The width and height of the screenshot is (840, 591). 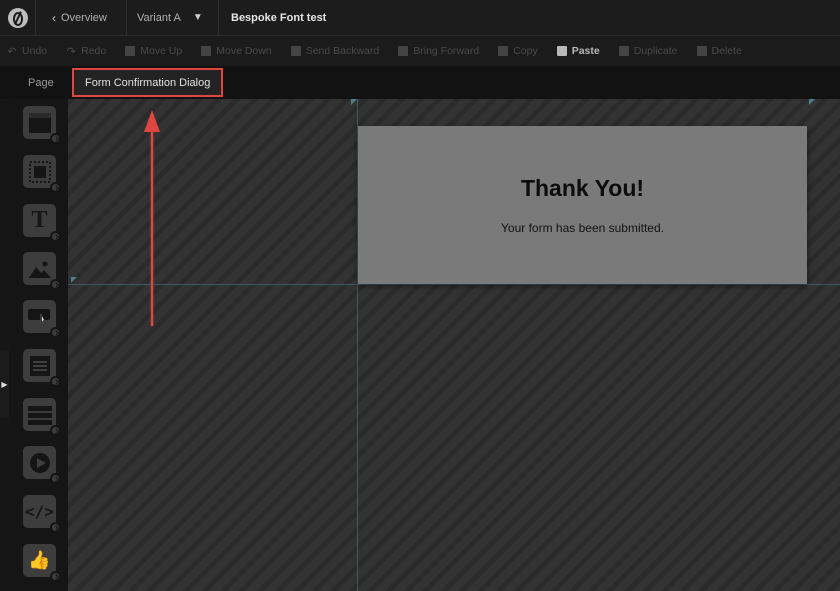 What do you see at coordinates (279, 17) in the screenshot?
I see `project-name: Bespoke Font test` at bounding box center [279, 17].